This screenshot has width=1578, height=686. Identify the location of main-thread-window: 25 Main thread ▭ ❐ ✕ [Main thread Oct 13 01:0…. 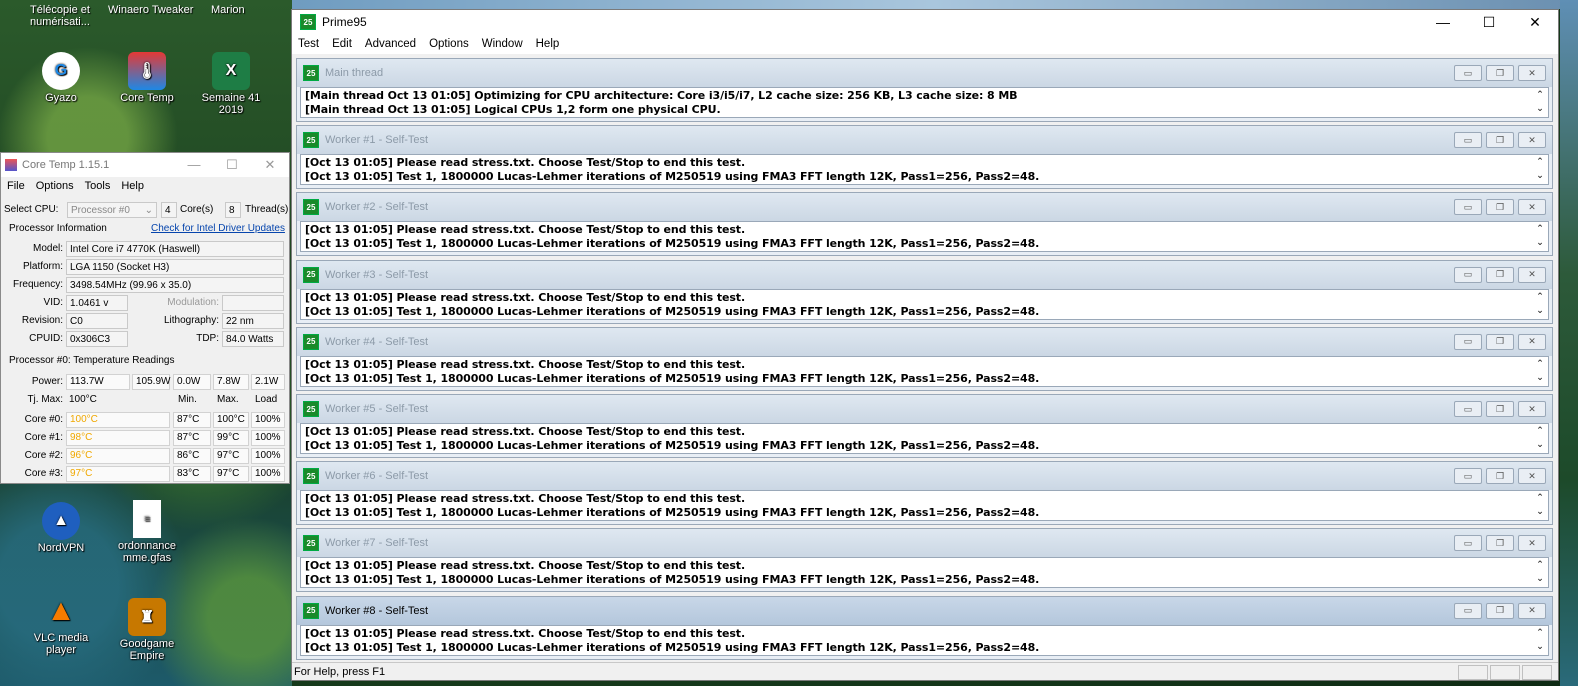
(924, 90).